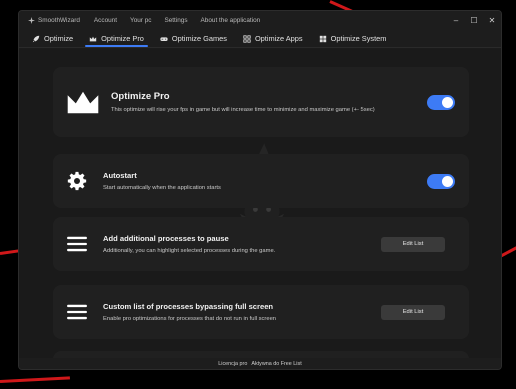  What do you see at coordinates (474, 20) in the screenshot?
I see `maximize-button: ☐` at bounding box center [474, 20].